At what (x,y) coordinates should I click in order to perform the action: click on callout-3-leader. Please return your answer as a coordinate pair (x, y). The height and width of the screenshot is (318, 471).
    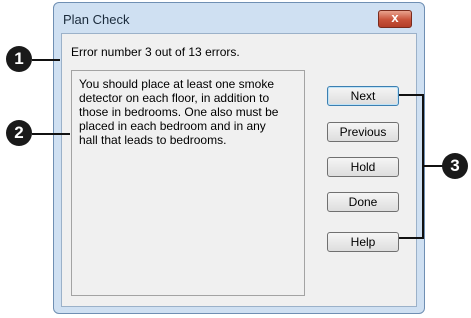
    Looking at the image, I should click on (434, 166).